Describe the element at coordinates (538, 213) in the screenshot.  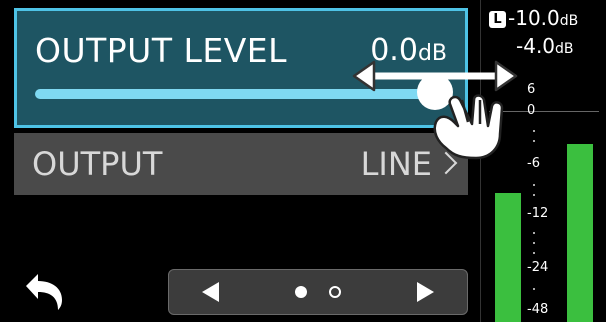
I see `scale-label-minus12: -12` at that location.